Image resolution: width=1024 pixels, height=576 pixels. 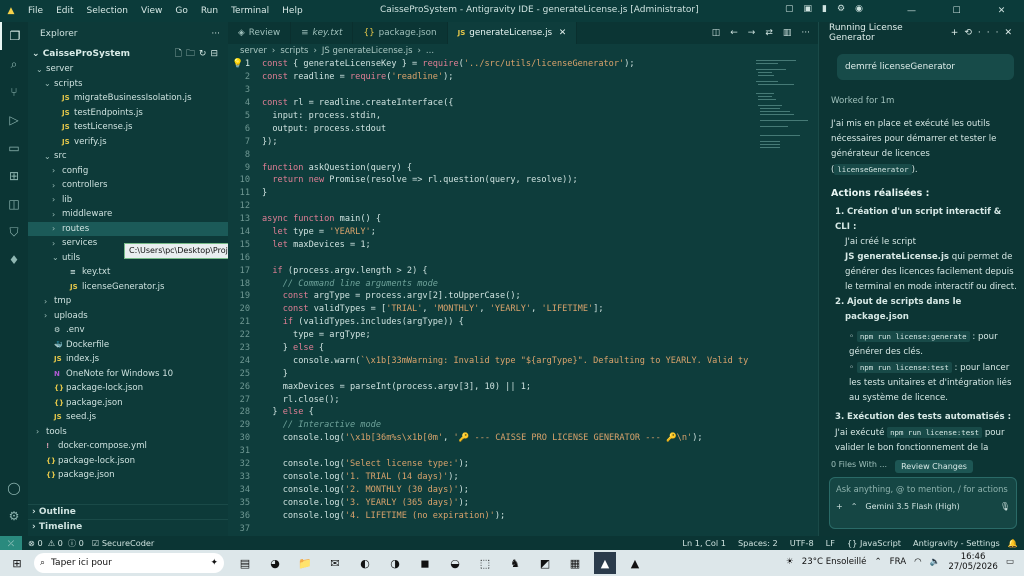 I want to click on code-line: 13 async function main() {, so click(x=523, y=219).